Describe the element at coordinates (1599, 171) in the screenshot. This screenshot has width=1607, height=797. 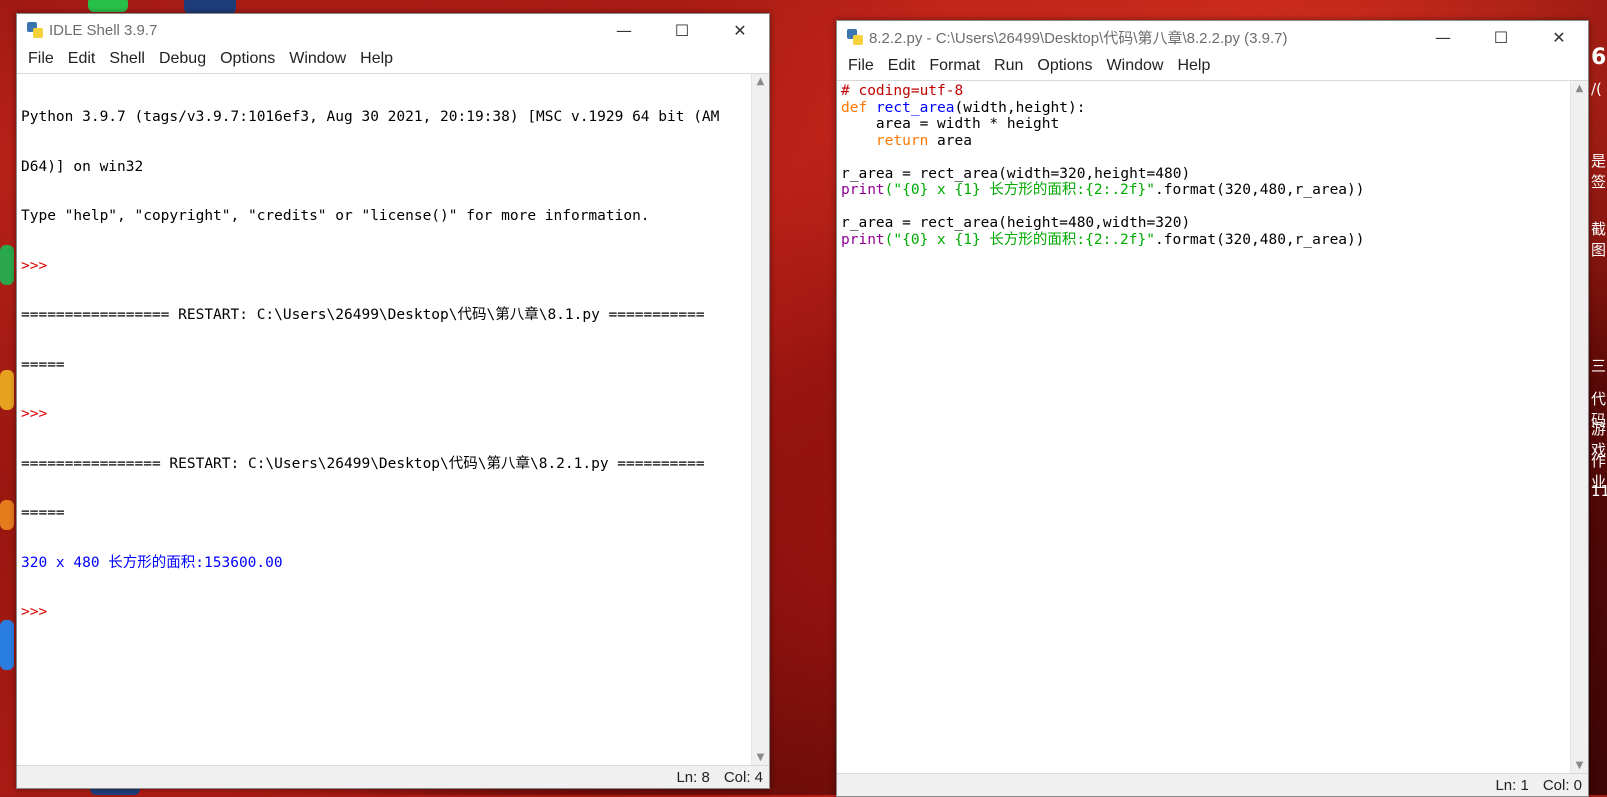
I see `desktop-fragment: 是签` at that location.